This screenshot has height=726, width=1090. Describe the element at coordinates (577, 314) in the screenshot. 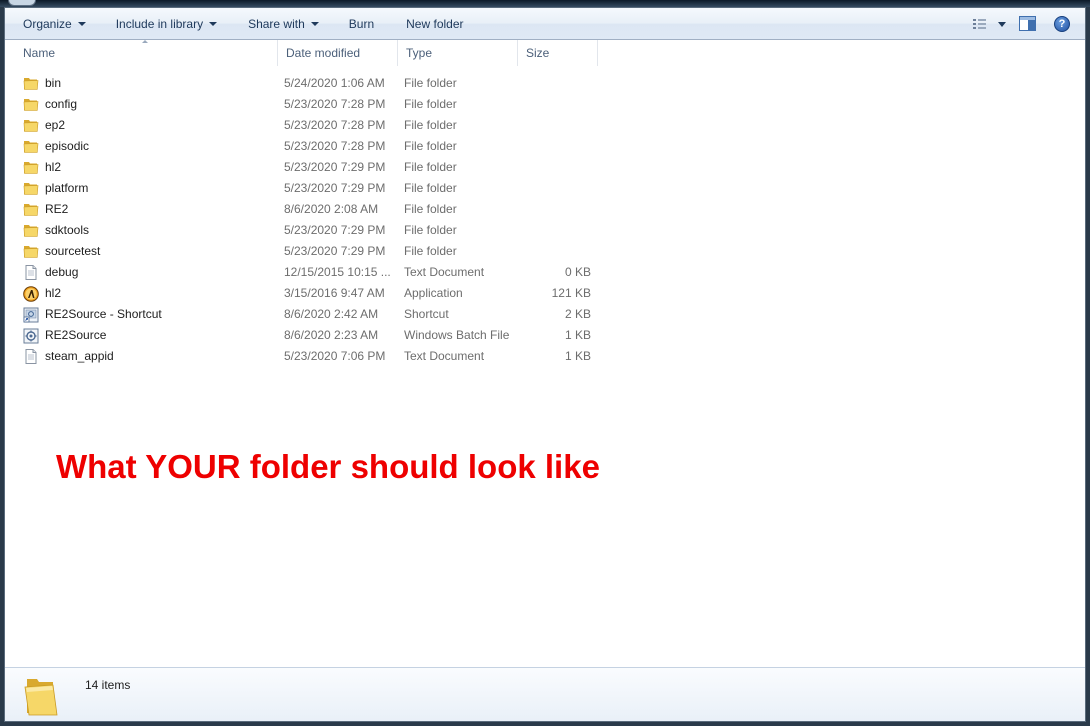

I see `file-size: 2 KB` at that location.